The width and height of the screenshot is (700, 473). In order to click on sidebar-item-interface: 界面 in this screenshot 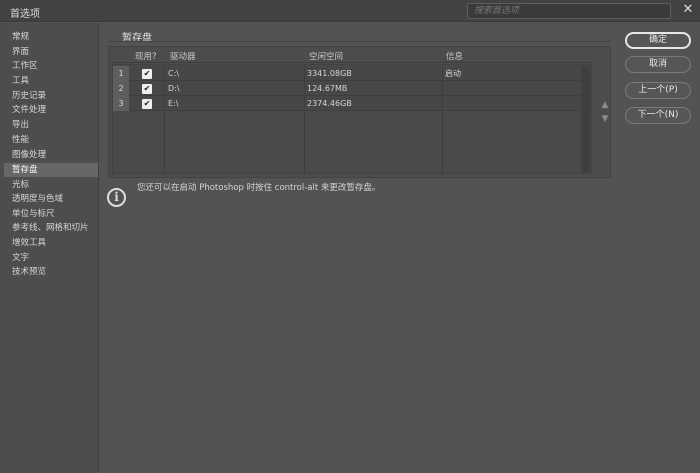, I will do `click(51, 52)`.